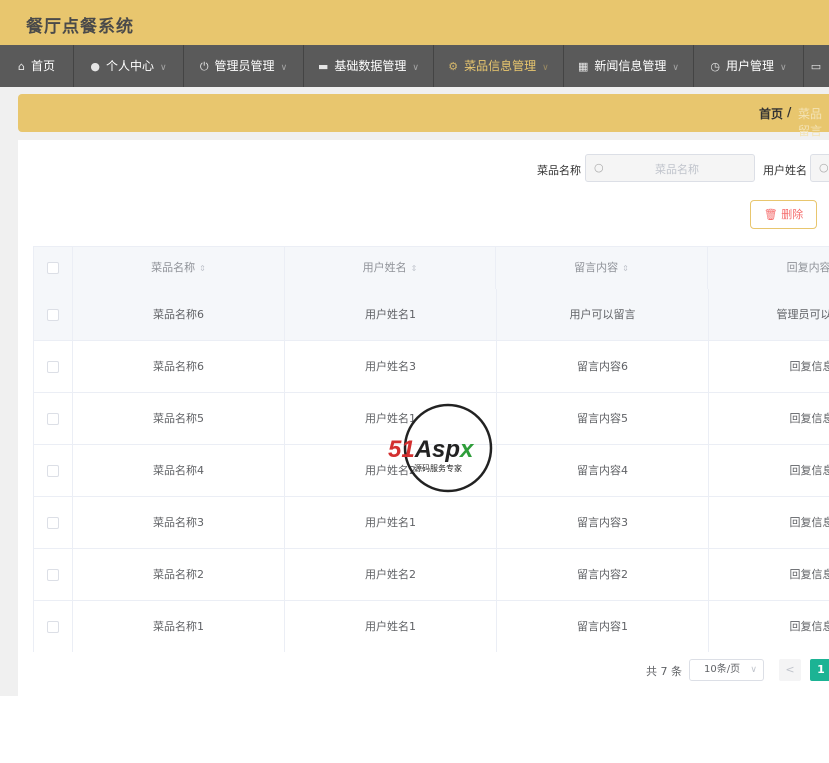 The image size is (829, 763). Describe the element at coordinates (768, 268) in the screenshot. I see `column-header-reply: 回复内容⇕` at that location.